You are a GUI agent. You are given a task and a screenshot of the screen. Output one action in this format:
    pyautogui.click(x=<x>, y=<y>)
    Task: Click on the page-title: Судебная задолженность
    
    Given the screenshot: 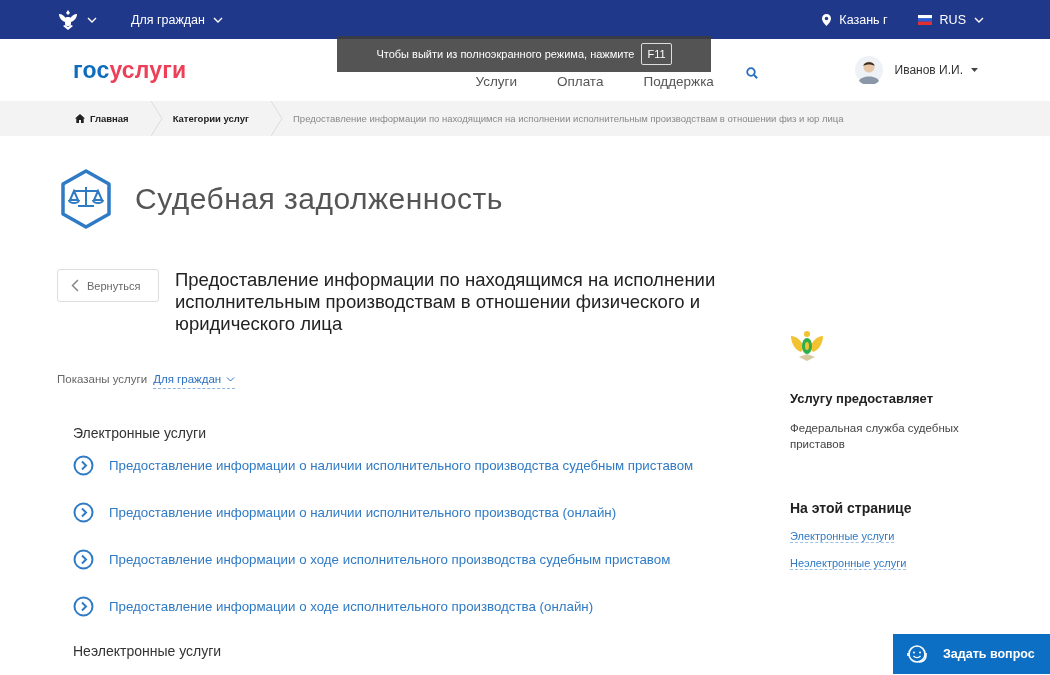 What is the action you would take?
    pyautogui.click(x=319, y=199)
    